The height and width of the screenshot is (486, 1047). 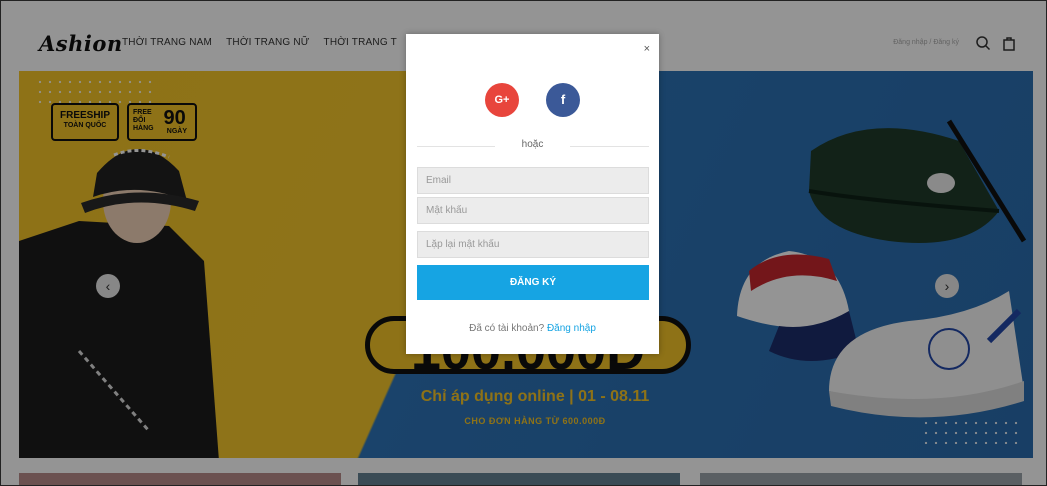 What do you see at coordinates (533, 180) in the screenshot?
I see `email-input` at bounding box center [533, 180].